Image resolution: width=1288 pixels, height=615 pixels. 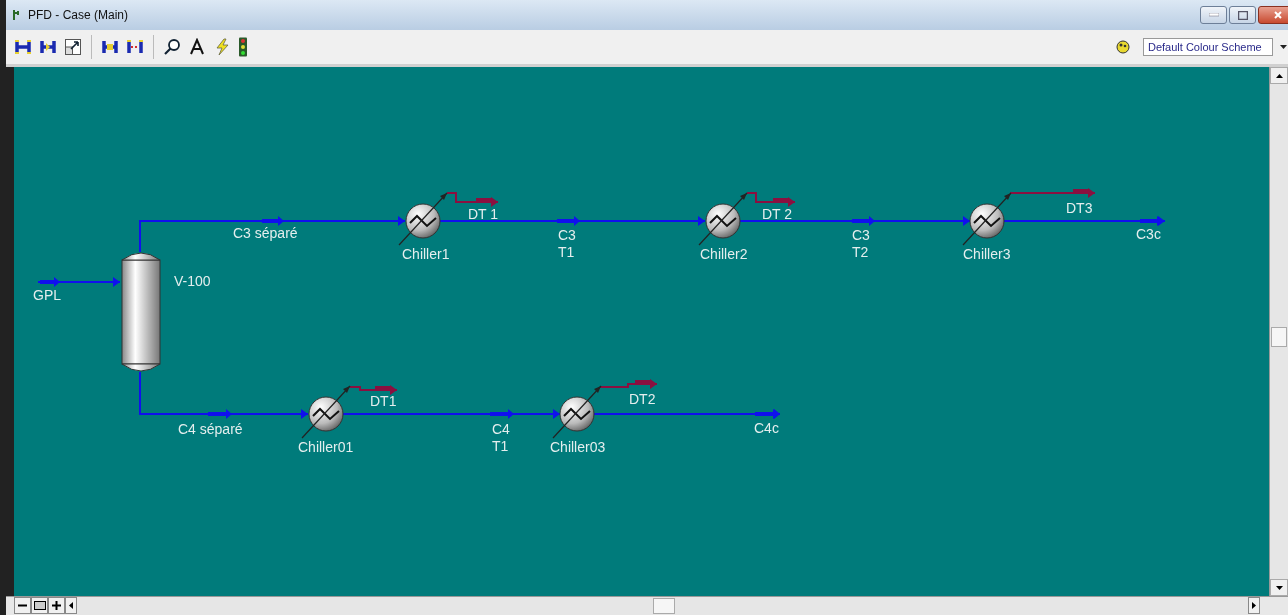 I want to click on stream-label: DT3, so click(x=1079, y=208).